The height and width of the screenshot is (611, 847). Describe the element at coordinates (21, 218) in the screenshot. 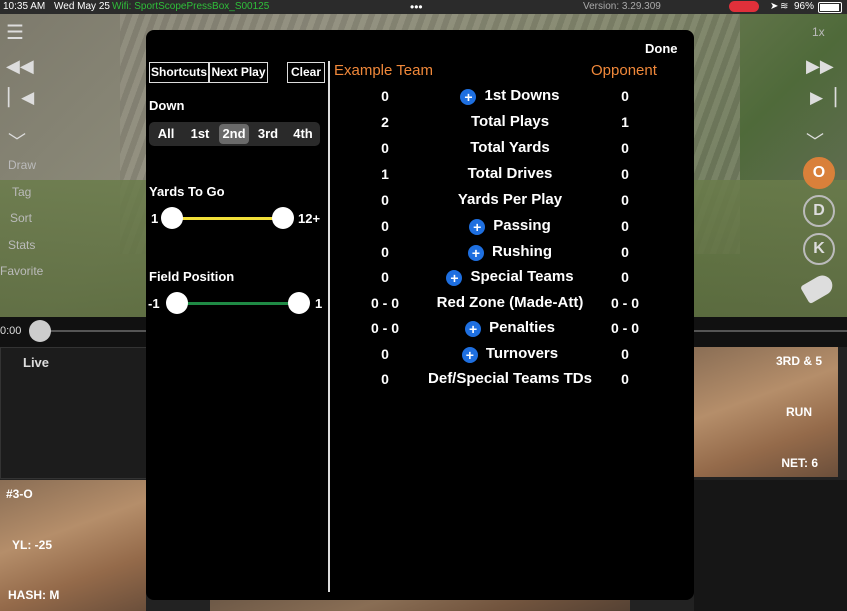

I see `sort-button: Sort` at that location.